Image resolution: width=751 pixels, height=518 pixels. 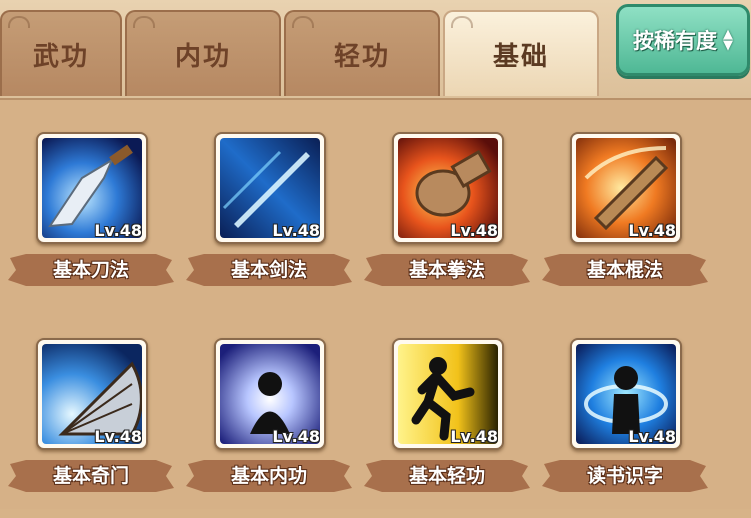 I want to click on skill-card: Lv.48 基本奇门, so click(x=96, y=428).